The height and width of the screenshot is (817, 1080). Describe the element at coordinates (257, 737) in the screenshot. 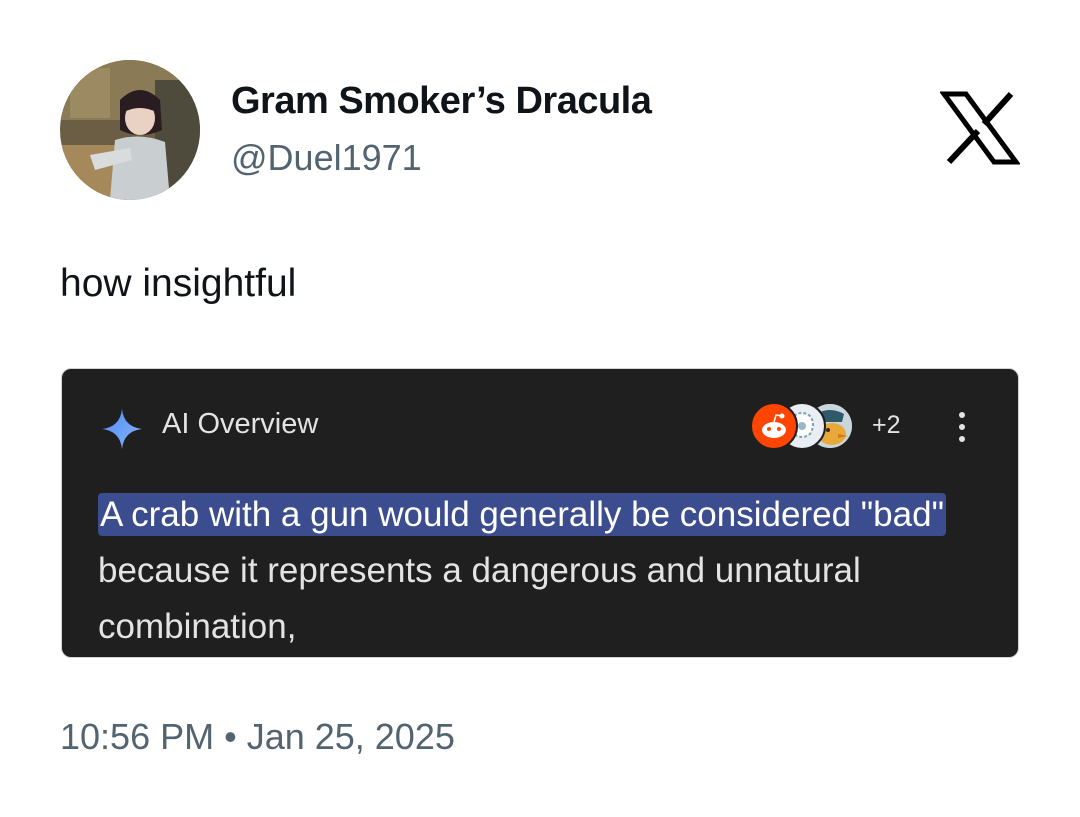

I see `post-timestamp: 10:56 PM • Jan 25, 2025` at that location.